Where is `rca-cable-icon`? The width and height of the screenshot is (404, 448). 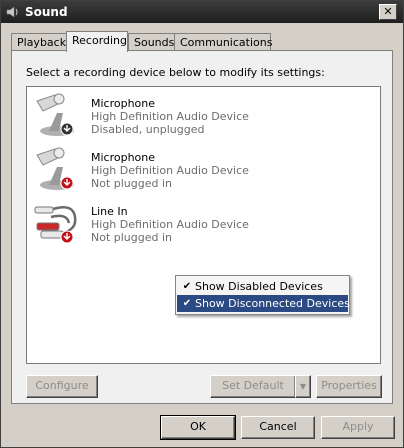
rca-cable-icon is located at coordinates (55, 225).